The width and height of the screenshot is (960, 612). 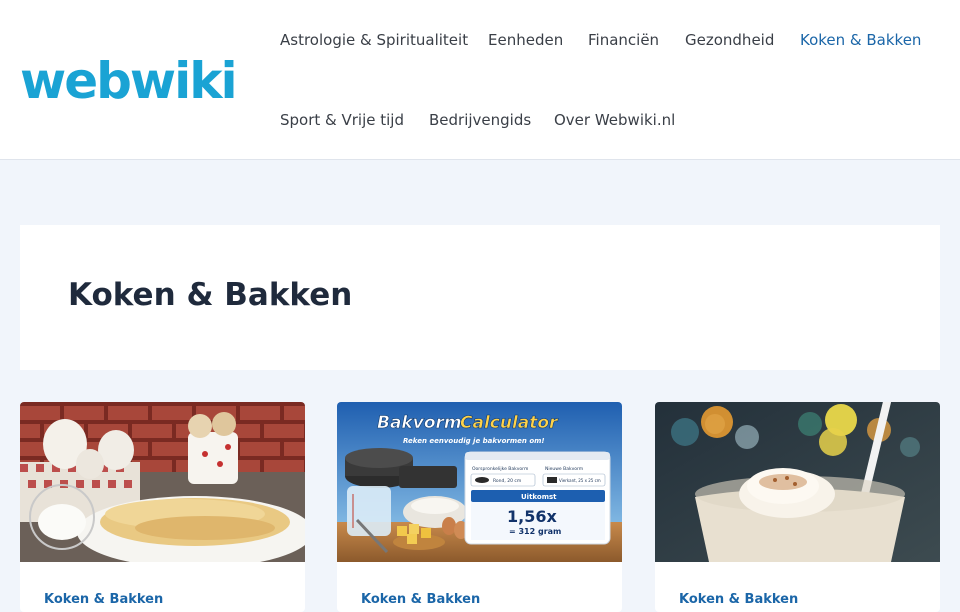 I want to click on article-card-3: Koken & Bakken, so click(x=797, y=507).